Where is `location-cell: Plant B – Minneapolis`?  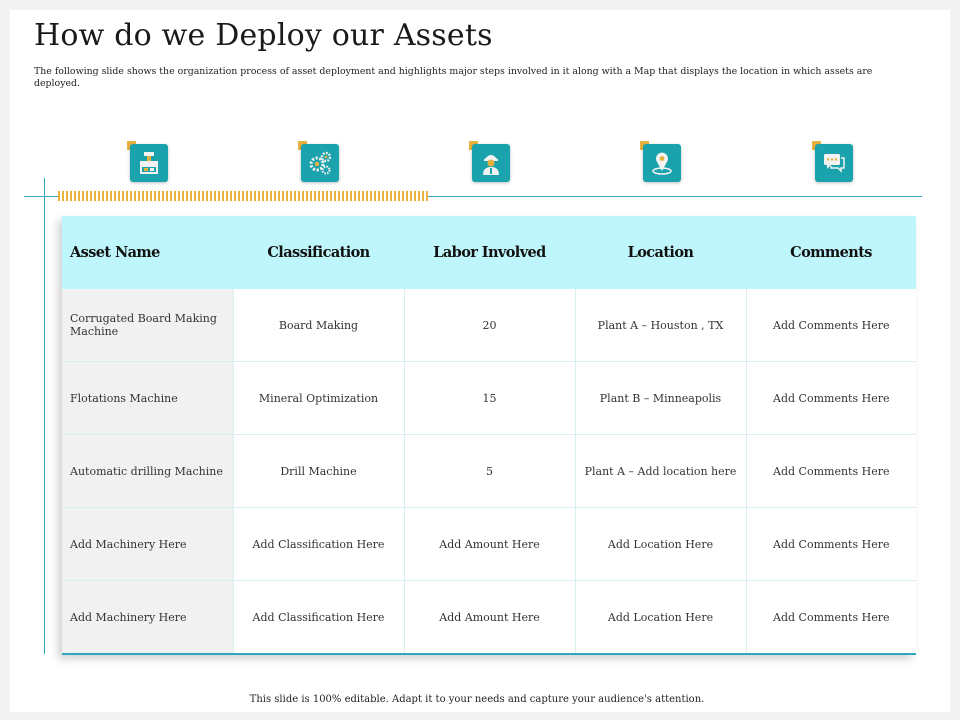
location-cell: Plant B – Minneapolis is located at coordinates (661, 398).